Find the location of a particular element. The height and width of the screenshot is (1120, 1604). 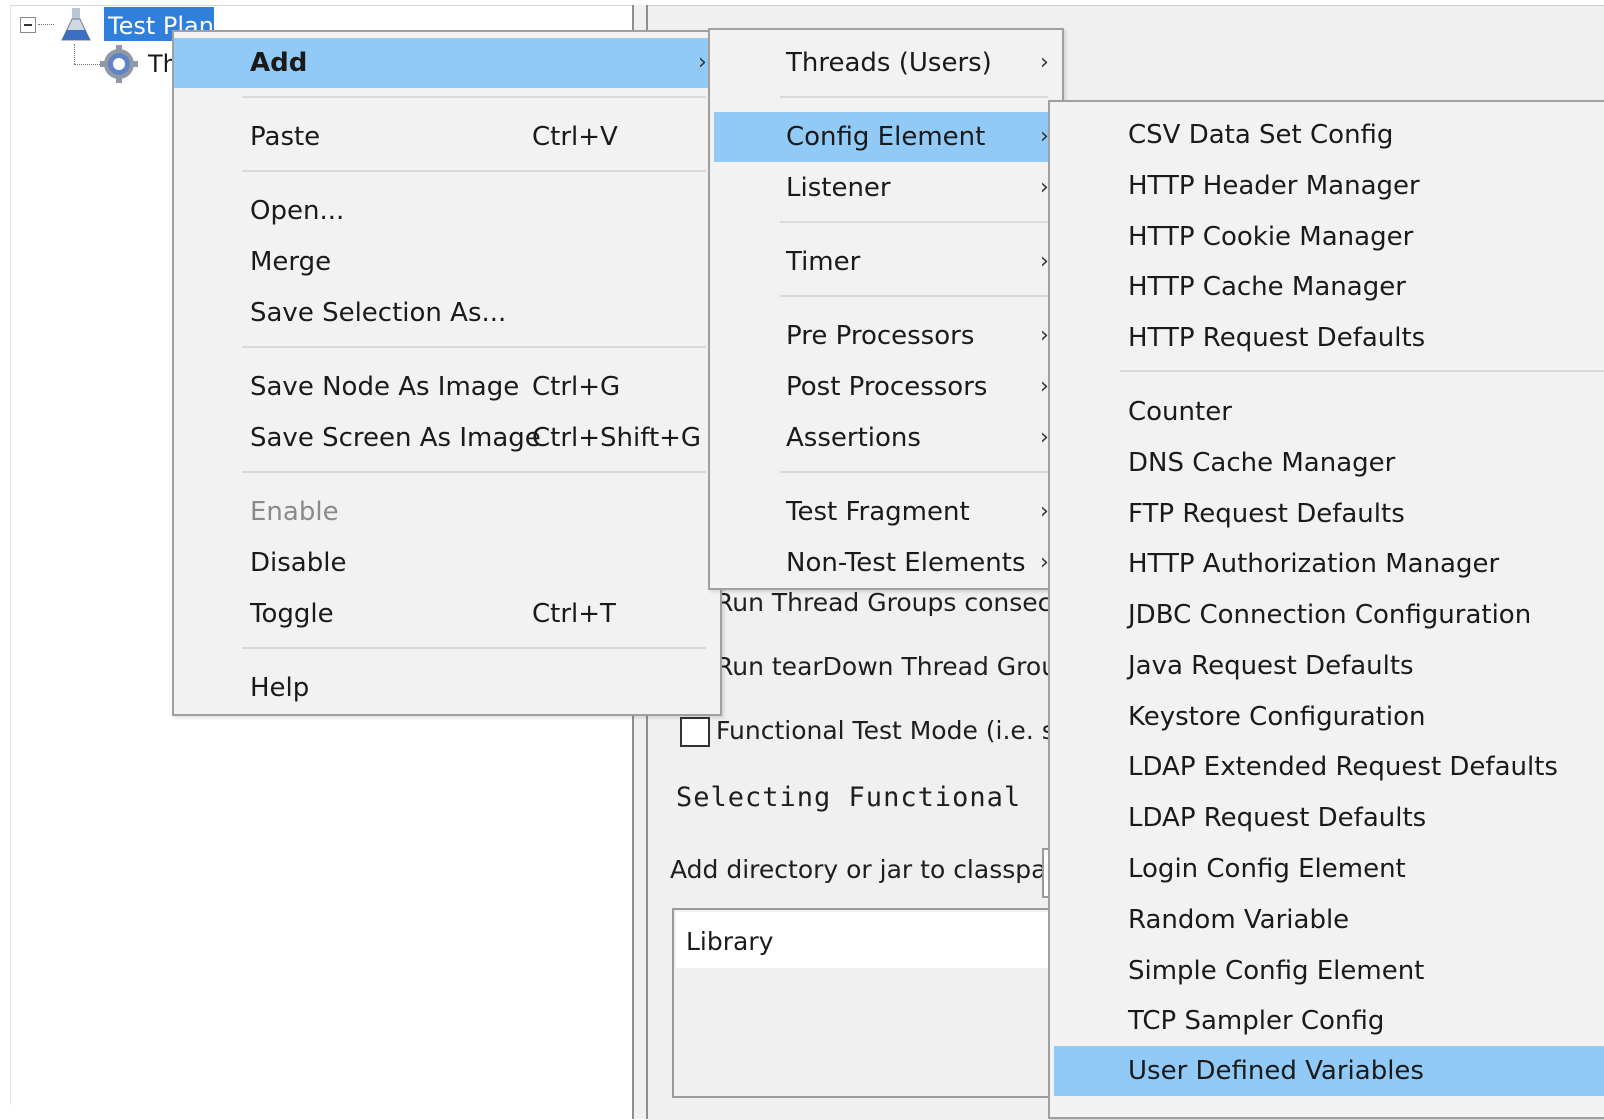

menu-item-tcp-sampler-config: TCP Sampler Config is located at coordinates (1327, 1021).